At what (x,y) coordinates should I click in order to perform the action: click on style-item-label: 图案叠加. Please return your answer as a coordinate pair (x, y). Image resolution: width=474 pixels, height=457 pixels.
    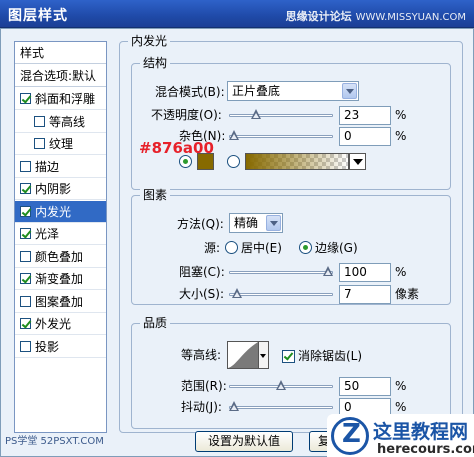
    Looking at the image, I should click on (59, 301).